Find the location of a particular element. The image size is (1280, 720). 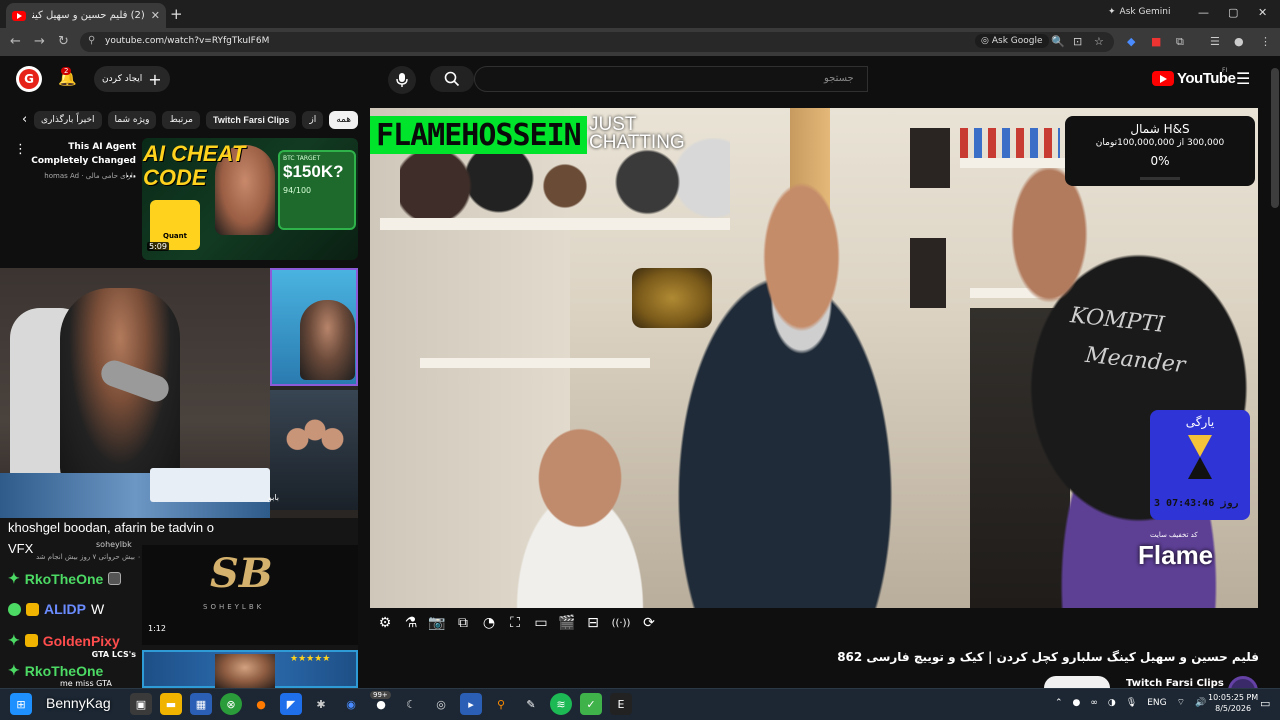

extension-red-icon: ■ is located at coordinates (1156, 41).